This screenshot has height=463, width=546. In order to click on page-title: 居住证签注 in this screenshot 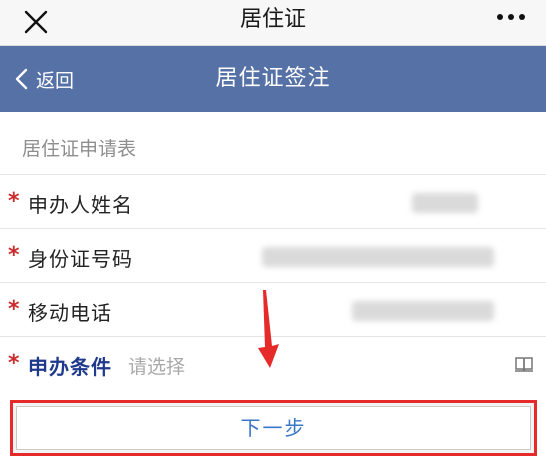, I will do `click(273, 78)`.